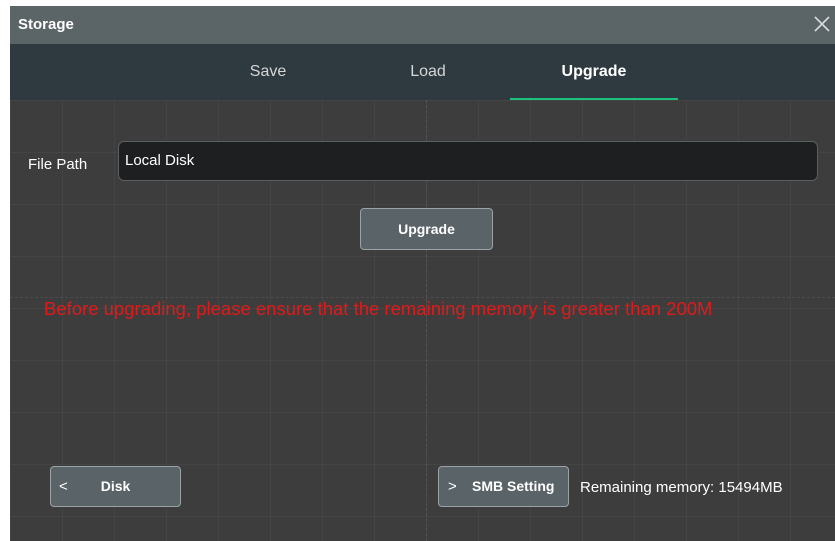  What do you see at coordinates (422, 25) in the screenshot?
I see `title-bar: Storage` at bounding box center [422, 25].